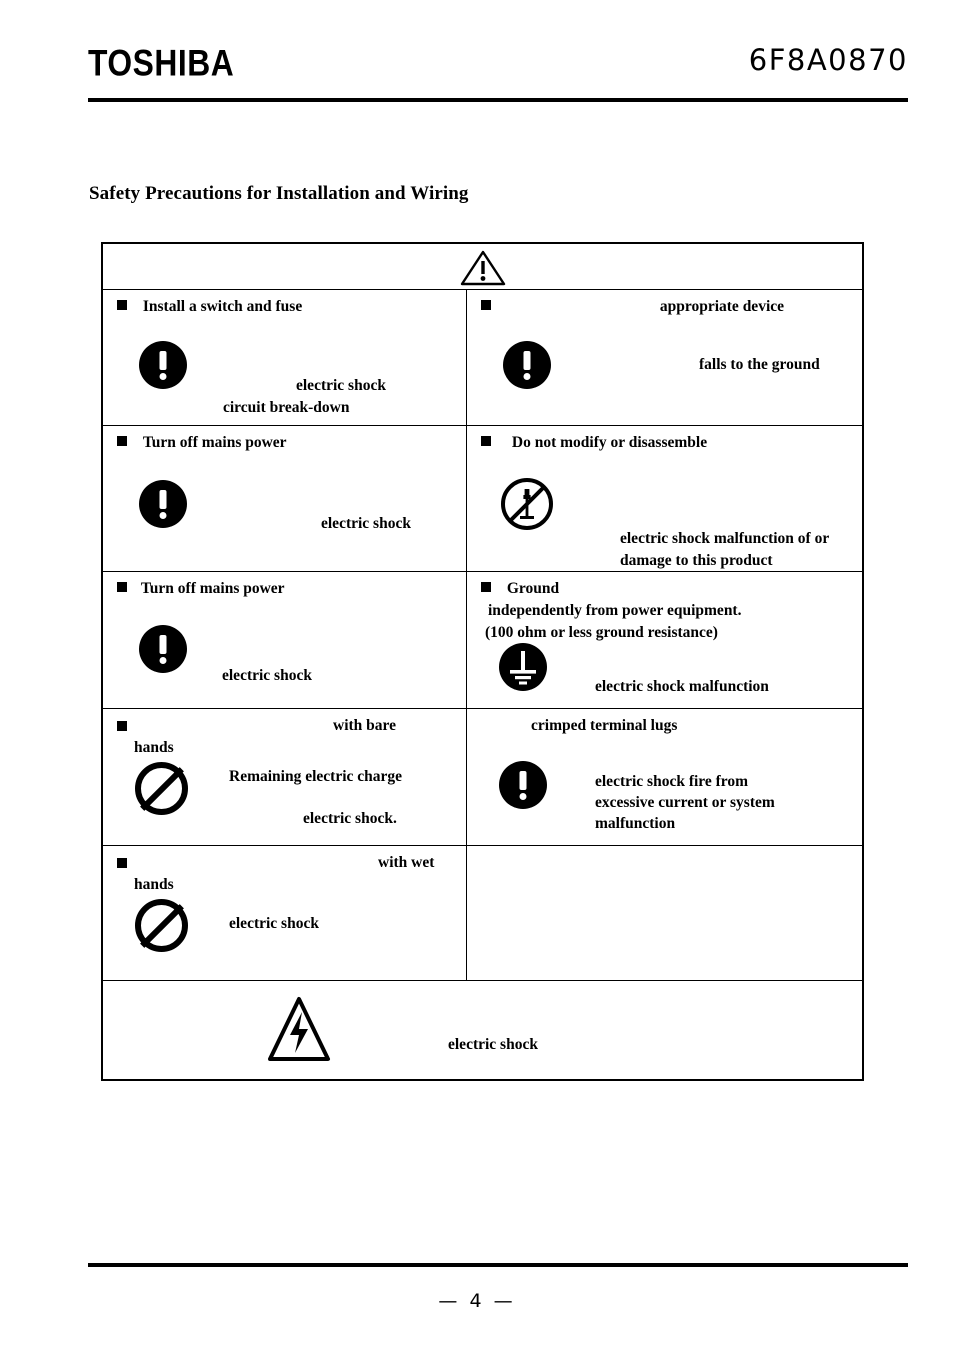  What do you see at coordinates (601, 632) in the screenshot?
I see `precaution-subheading: (100 ohm or less ground resistance)` at bounding box center [601, 632].